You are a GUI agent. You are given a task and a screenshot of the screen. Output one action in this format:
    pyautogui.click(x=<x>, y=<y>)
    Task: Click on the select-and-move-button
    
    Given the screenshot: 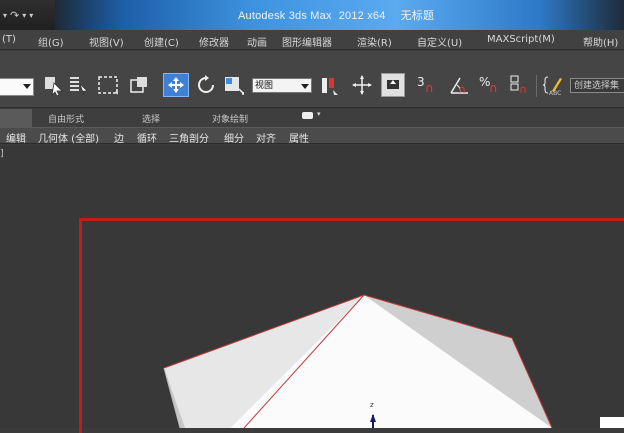 What is the action you would take?
    pyautogui.click(x=176, y=85)
    